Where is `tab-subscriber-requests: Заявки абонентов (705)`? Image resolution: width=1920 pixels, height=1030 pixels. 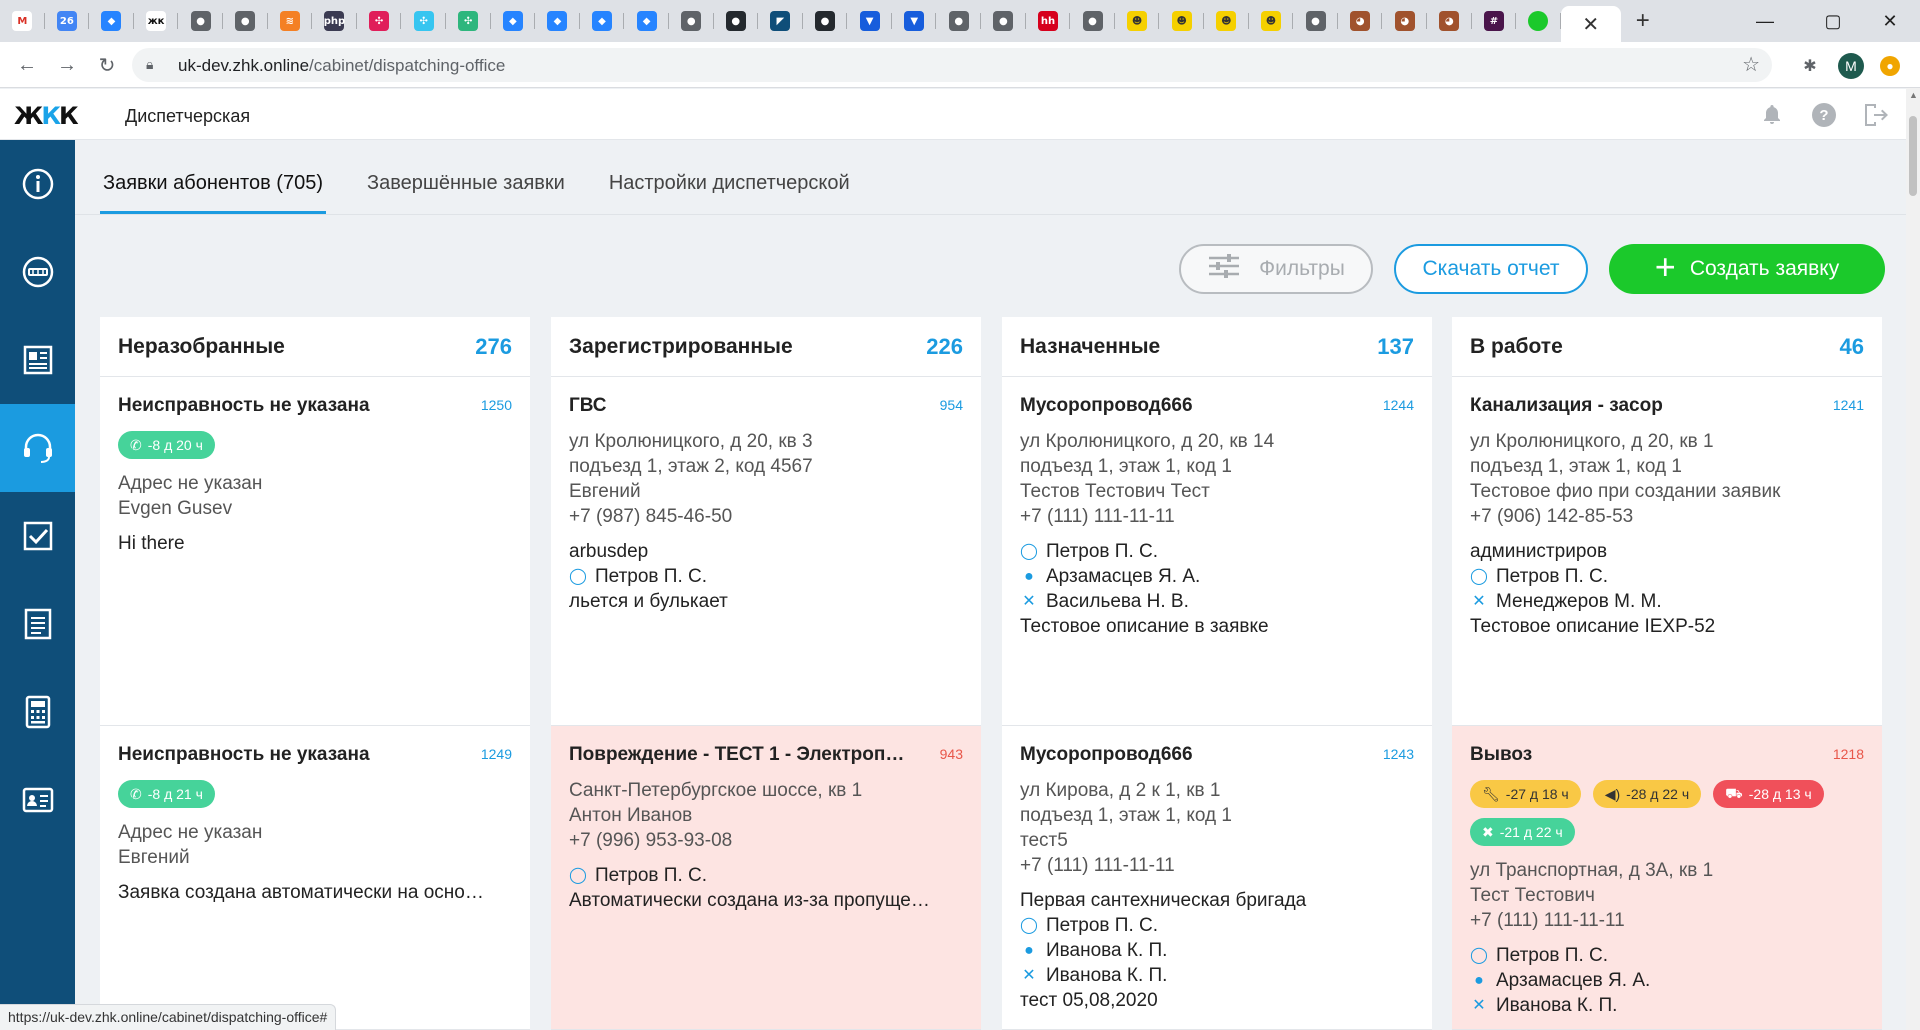 tab-subscriber-requests: Заявки абонентов (705) is located at coordinates (213, 187).